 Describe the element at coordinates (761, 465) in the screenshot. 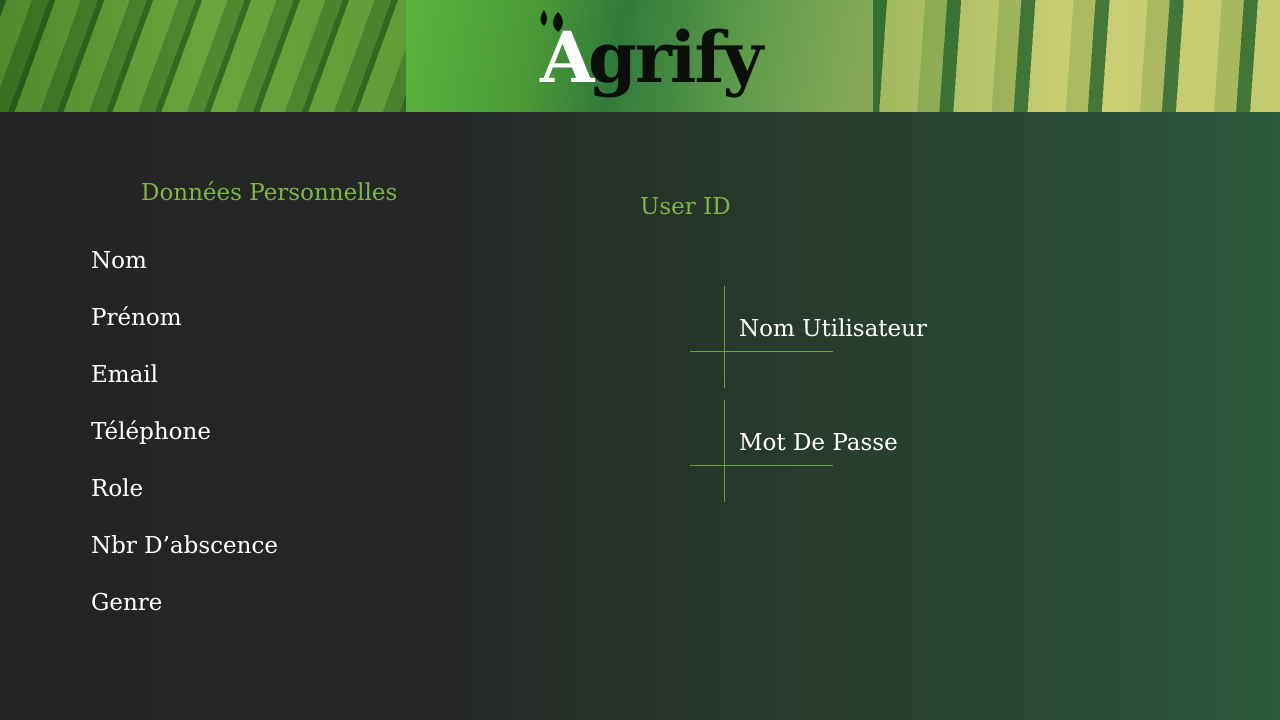

I see `password-horizontal-rule` at that location.